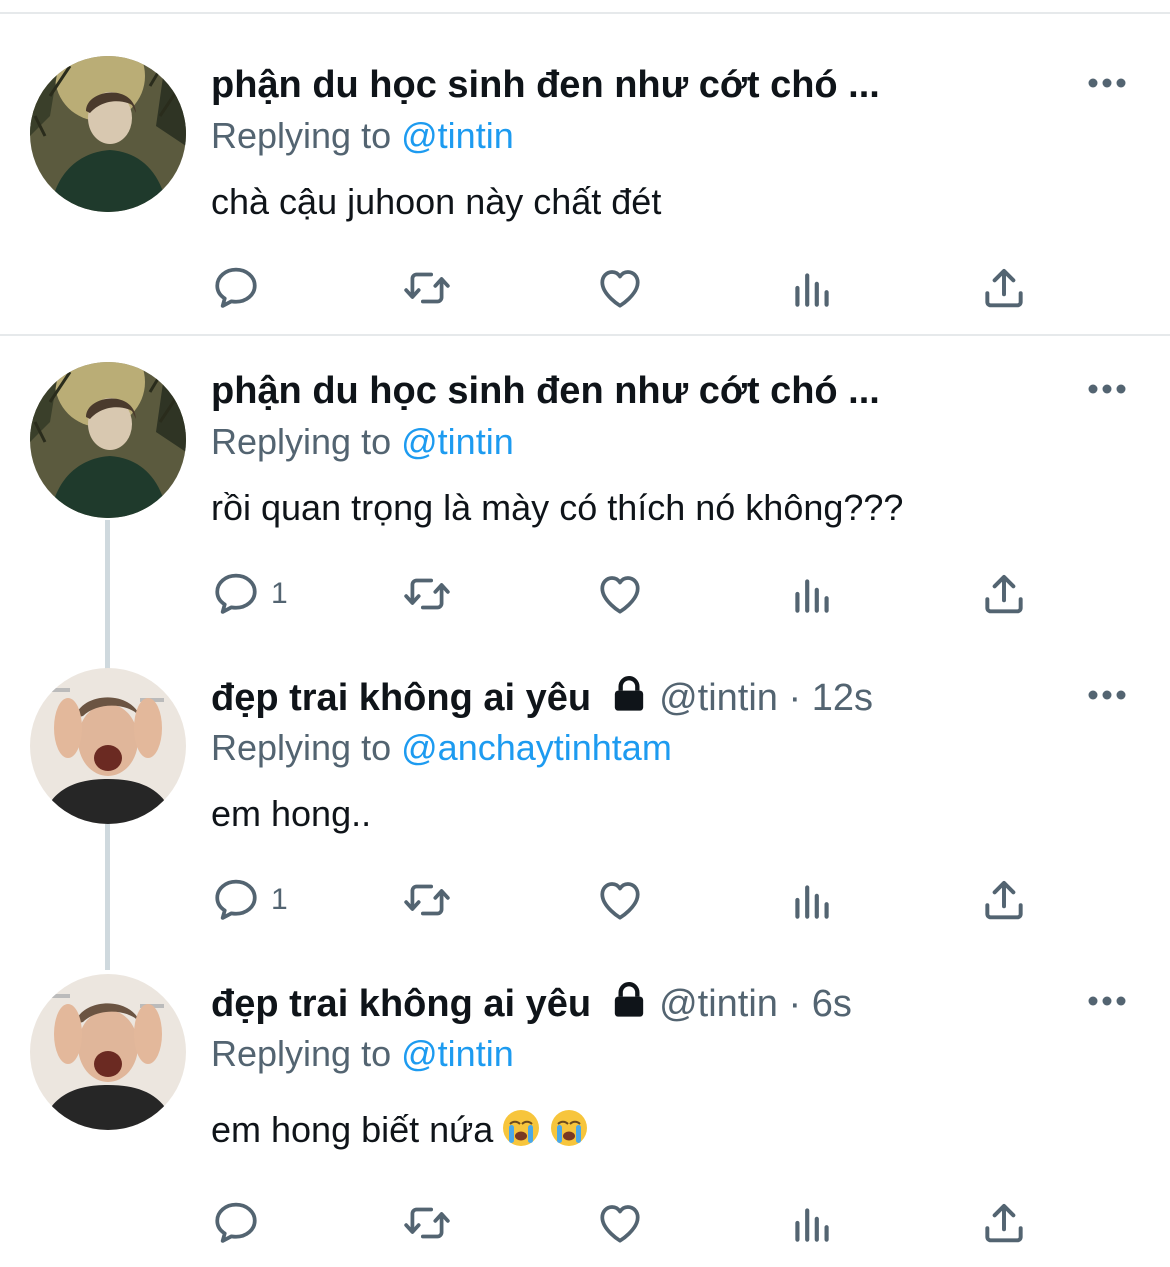 The width and height of the screenshot is (1170, 1267). I want to click on display-name: đẹp trai không ai yêu @tintin · 6s, so click(531, 1003).